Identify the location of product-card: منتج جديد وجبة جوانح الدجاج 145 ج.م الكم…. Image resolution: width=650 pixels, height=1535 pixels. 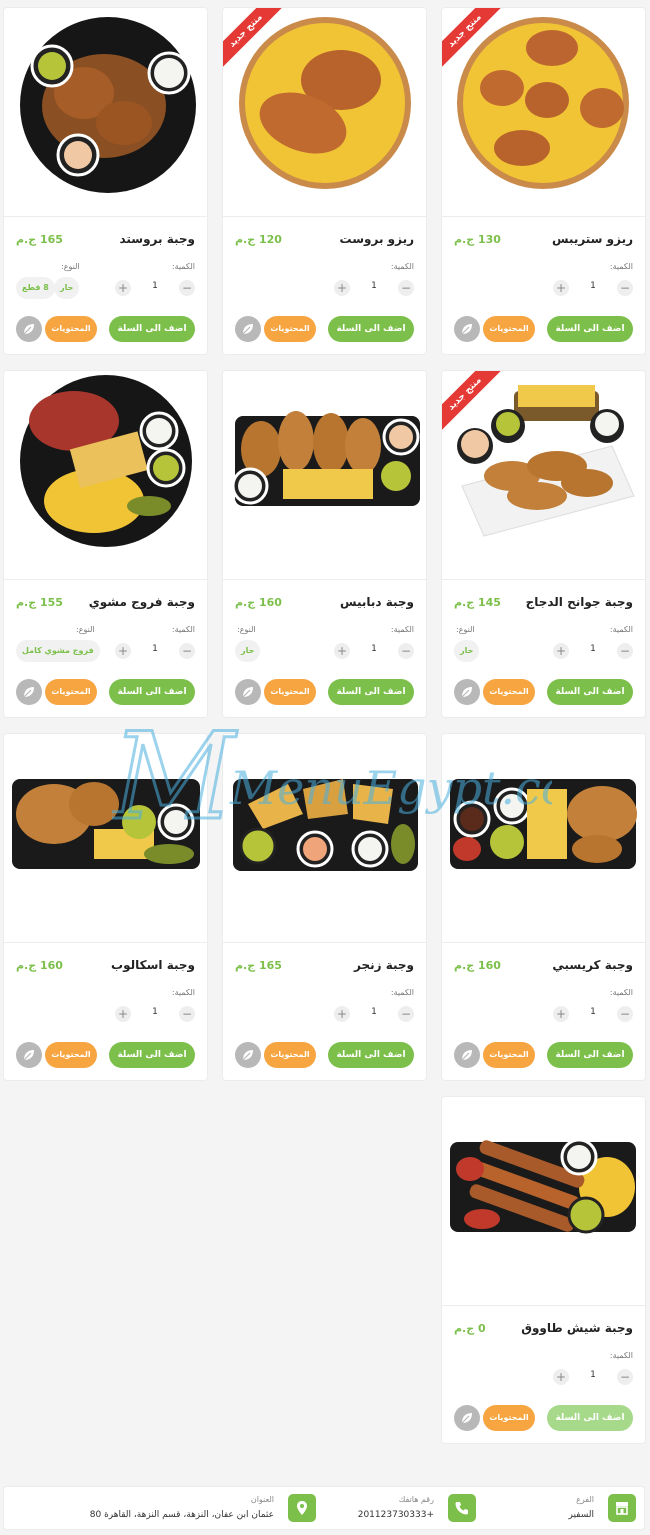
(543, 544).